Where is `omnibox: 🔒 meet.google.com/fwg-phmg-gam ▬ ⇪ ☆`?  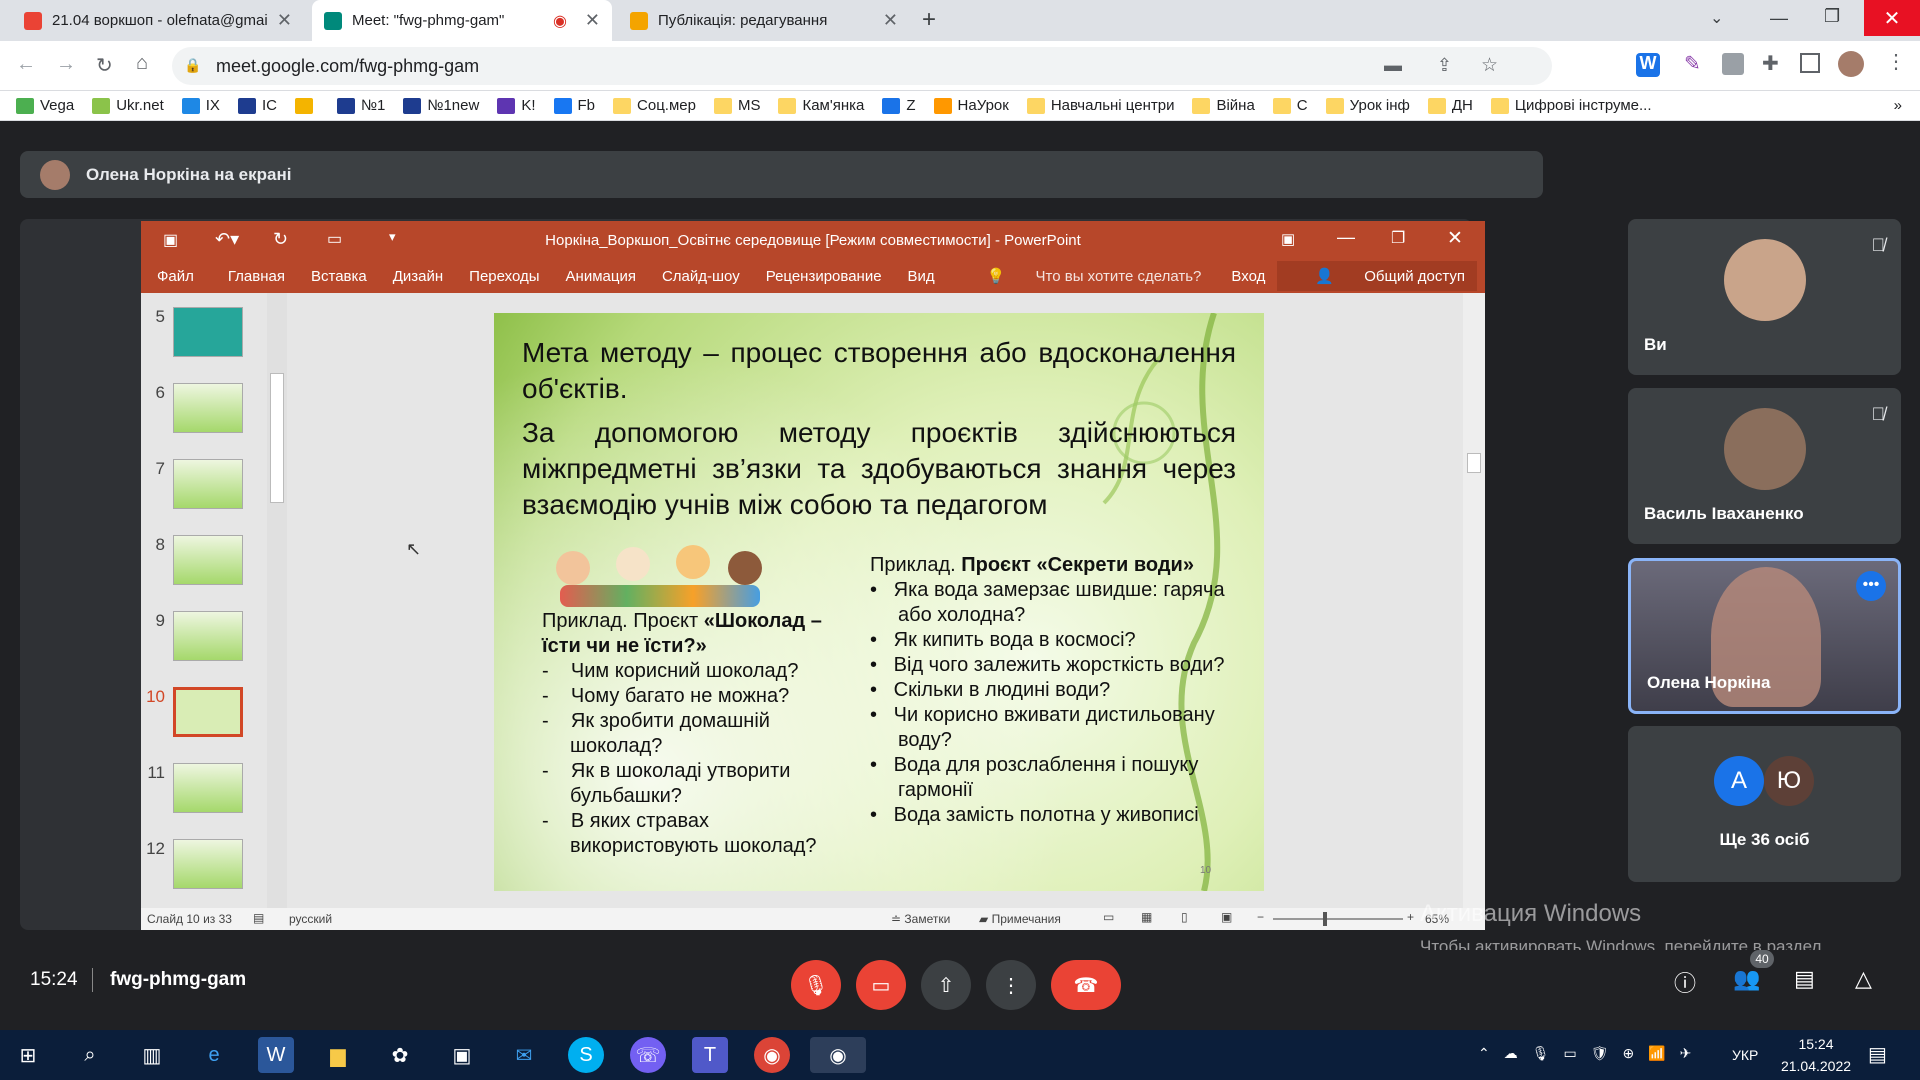 omnibox: 🔒 meet.google.com/fwg-phmg-gam ▬ ⇪ ☆ is located at coordinates (862, 66).